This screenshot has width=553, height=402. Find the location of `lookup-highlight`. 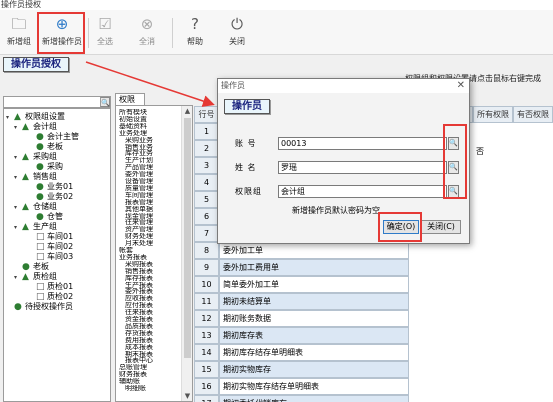

lookup-highlight is located at coordinates (455, 161).